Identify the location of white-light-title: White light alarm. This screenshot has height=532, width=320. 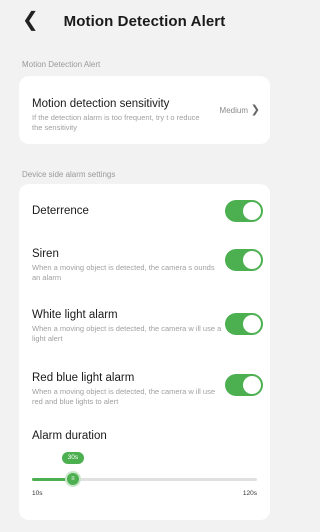
(75, 315).